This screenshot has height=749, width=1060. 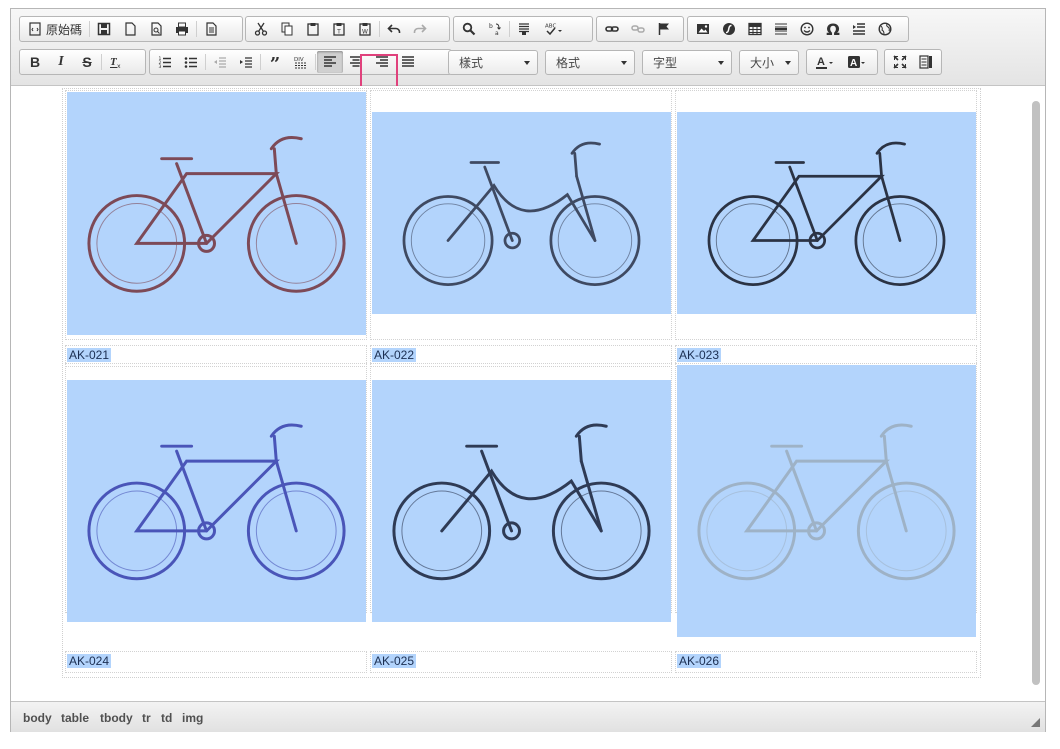 I want to click on product-code: AK-026, so click(x=699, y=661).